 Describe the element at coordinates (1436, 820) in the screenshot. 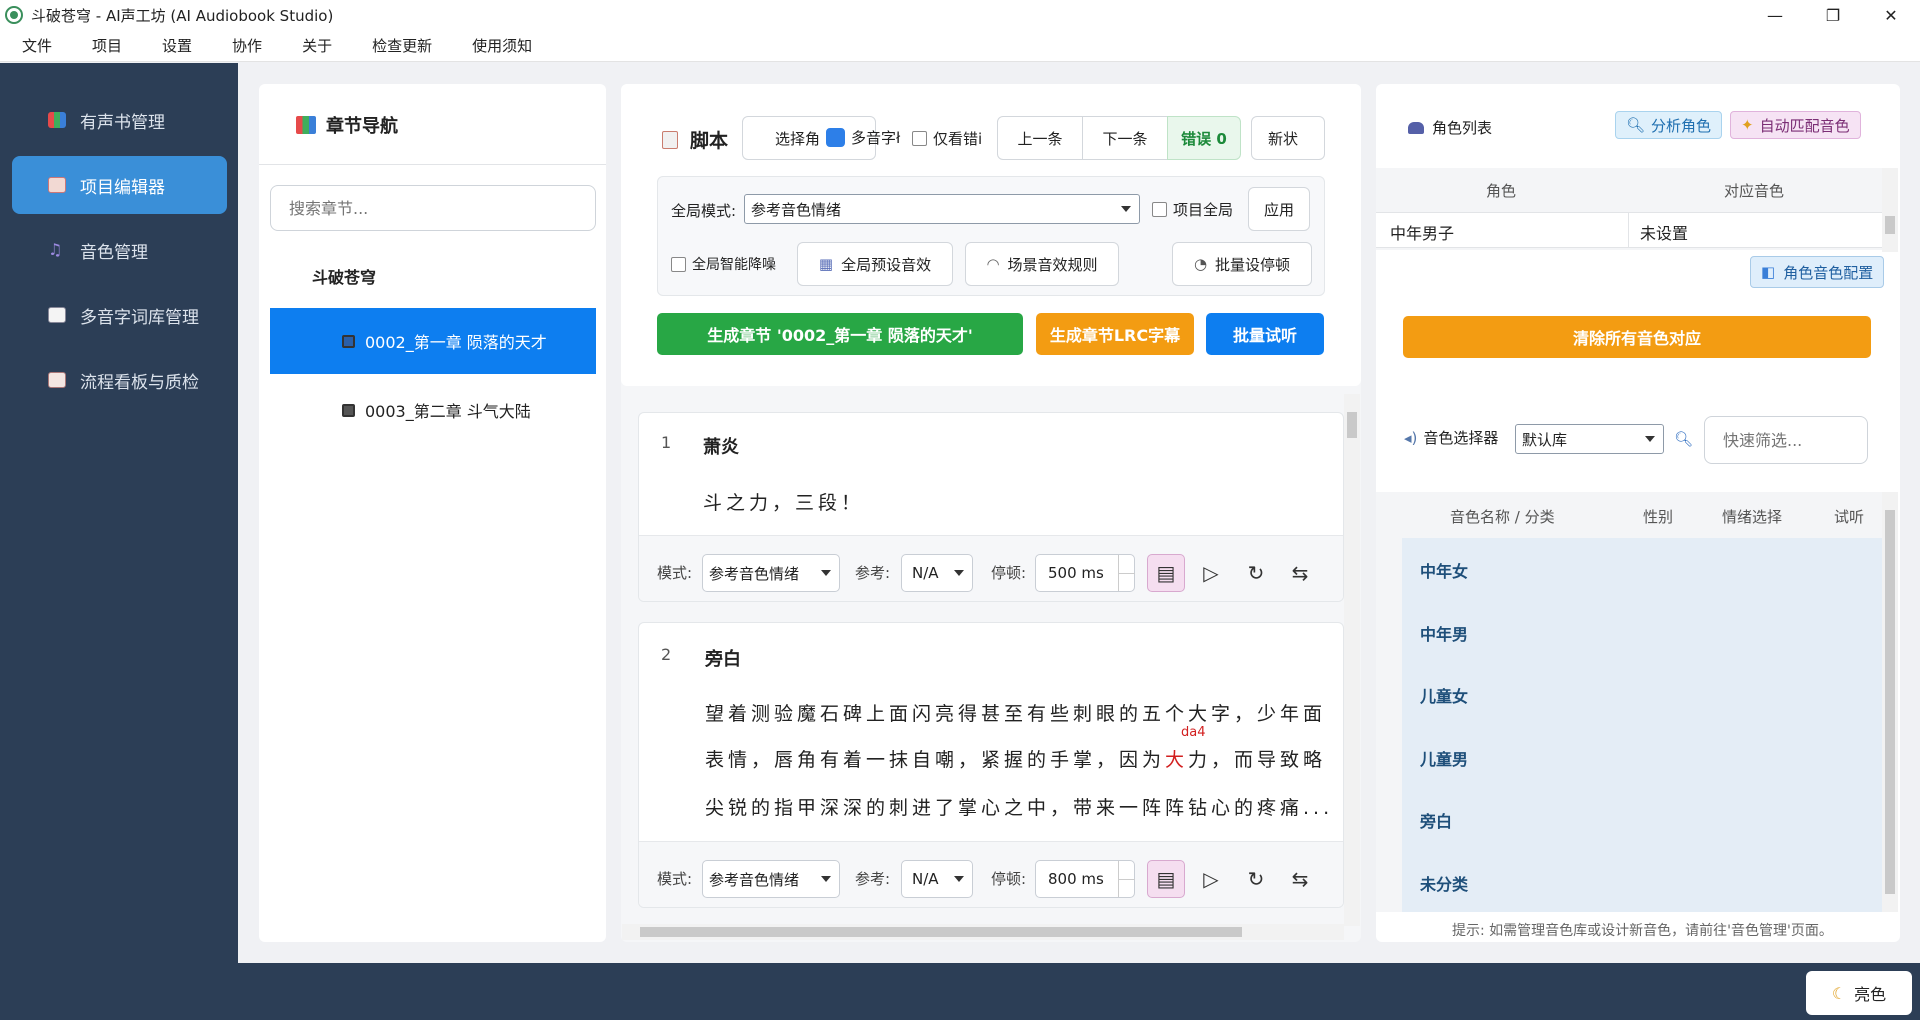

I see `voice-category-item: 旁白` at that location.